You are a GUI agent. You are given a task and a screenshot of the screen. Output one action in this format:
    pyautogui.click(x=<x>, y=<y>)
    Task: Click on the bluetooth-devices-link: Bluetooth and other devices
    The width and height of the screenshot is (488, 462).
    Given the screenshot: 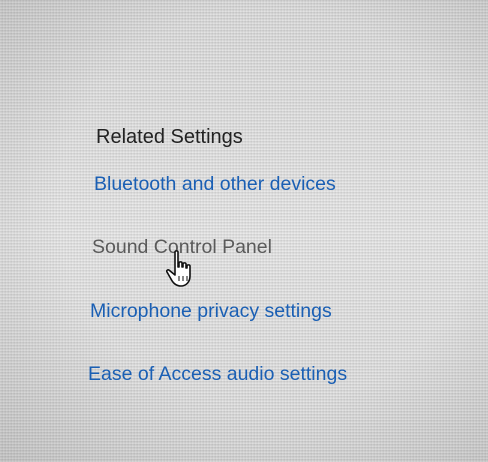 What is the action you would take?
    pyautogui.click(x=215, y=184)
    